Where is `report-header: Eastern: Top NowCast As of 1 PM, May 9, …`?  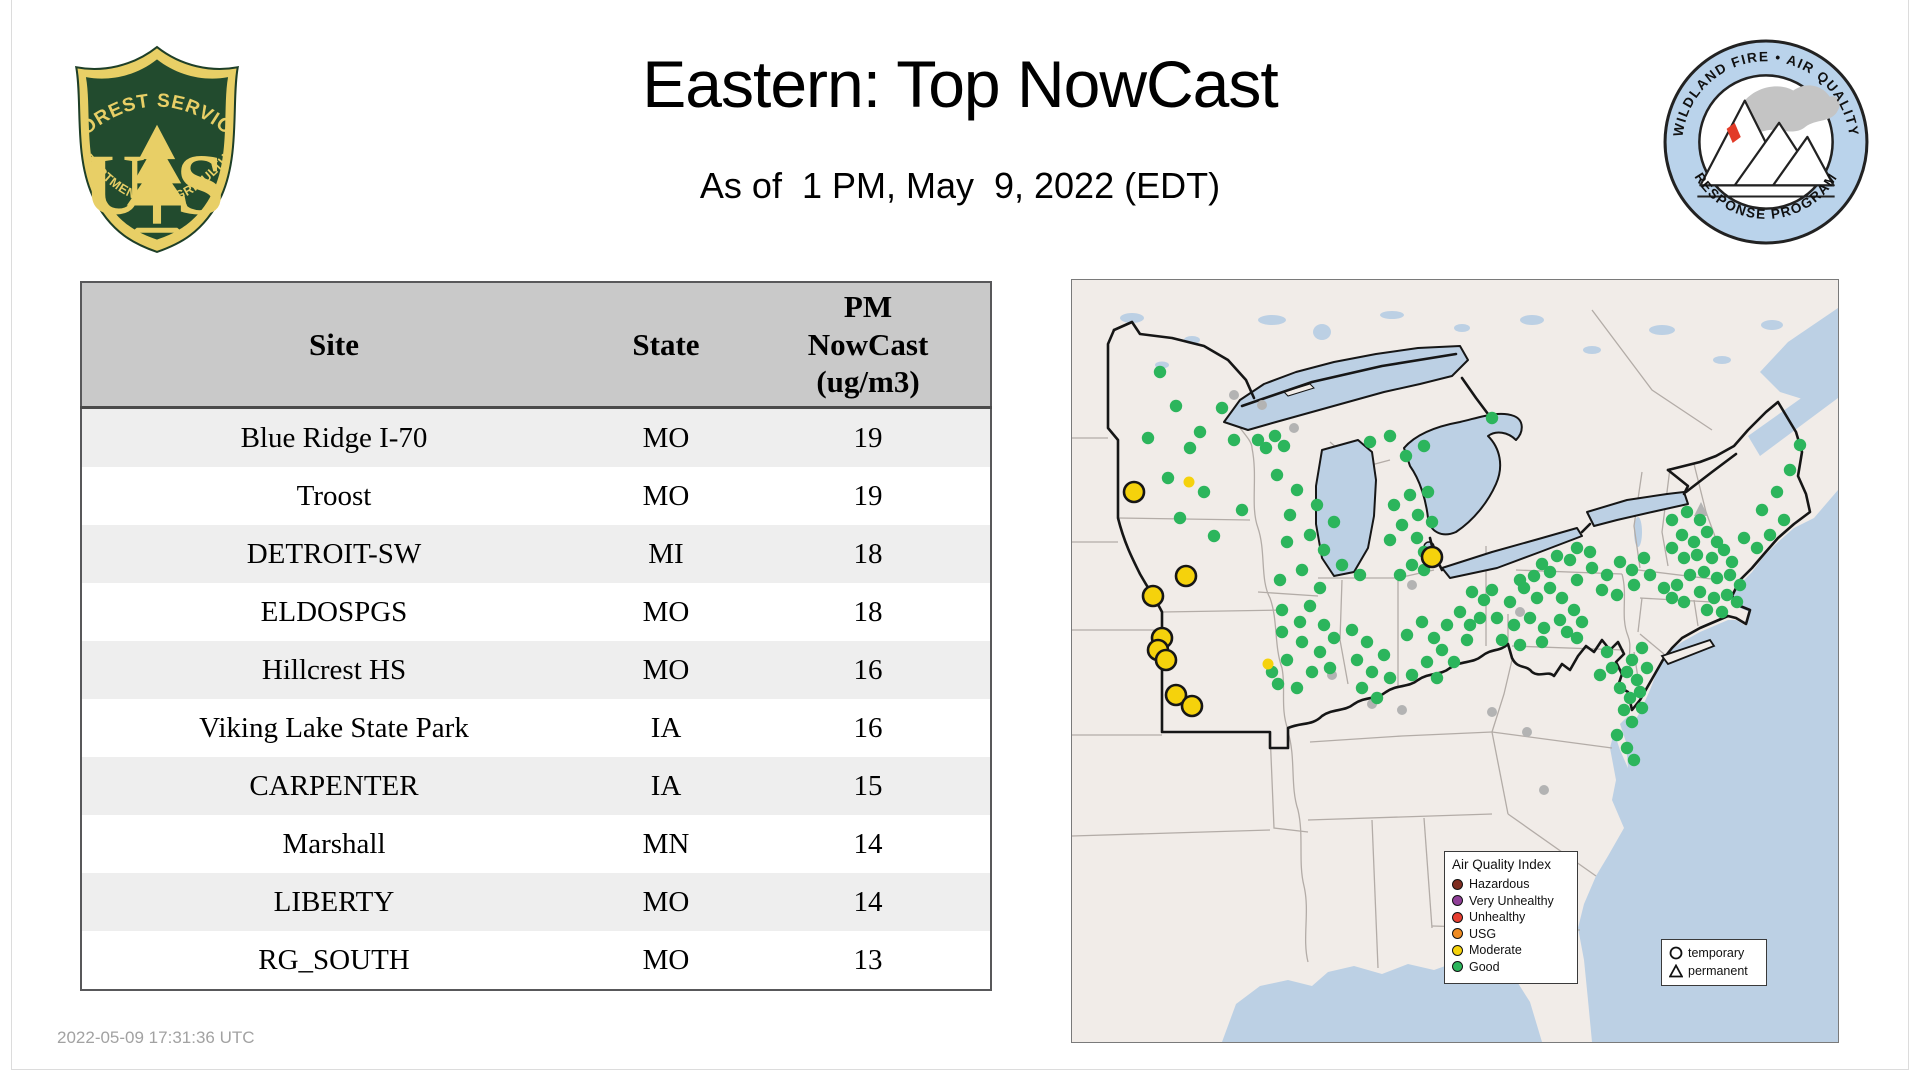
report-header: Eastern: Top NowCast As of 1 PM, May 9, … is located at coordinates (960, 127).